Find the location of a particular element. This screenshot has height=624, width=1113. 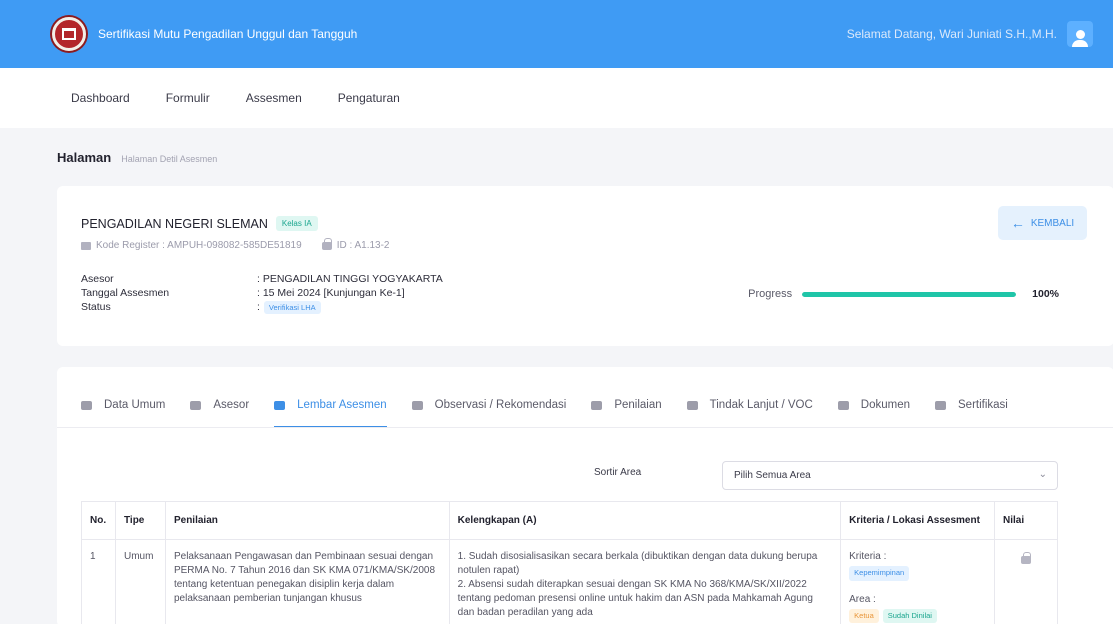

status-badge: Verifikasi LHA is located at coordinates (292, 307).